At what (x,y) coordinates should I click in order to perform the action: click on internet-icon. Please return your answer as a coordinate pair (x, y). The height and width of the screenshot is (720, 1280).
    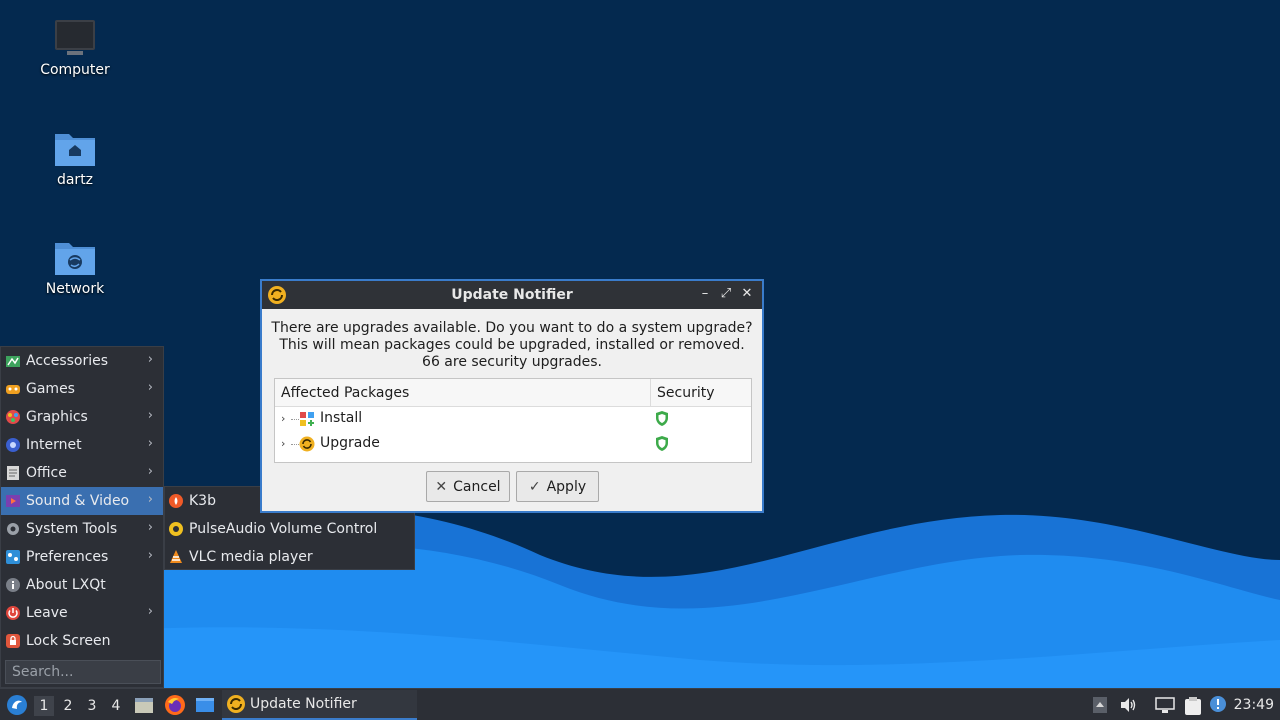
    Looking at the image, I should click on (13, 445).